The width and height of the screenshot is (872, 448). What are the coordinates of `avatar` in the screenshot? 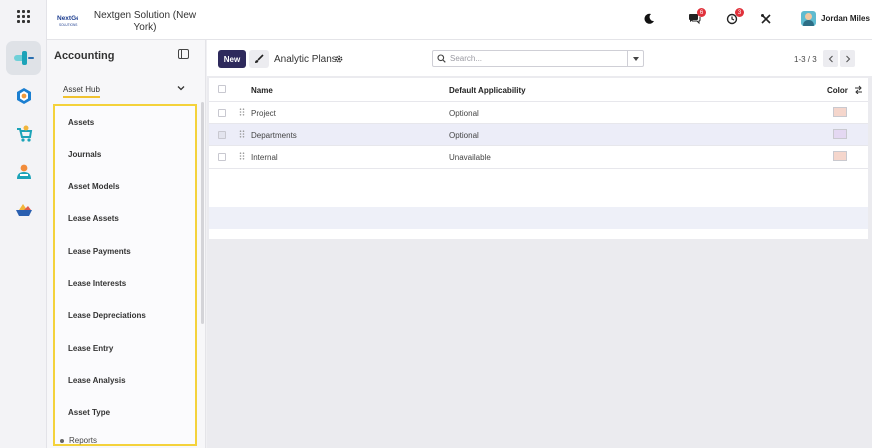 It's located at (808, 18).